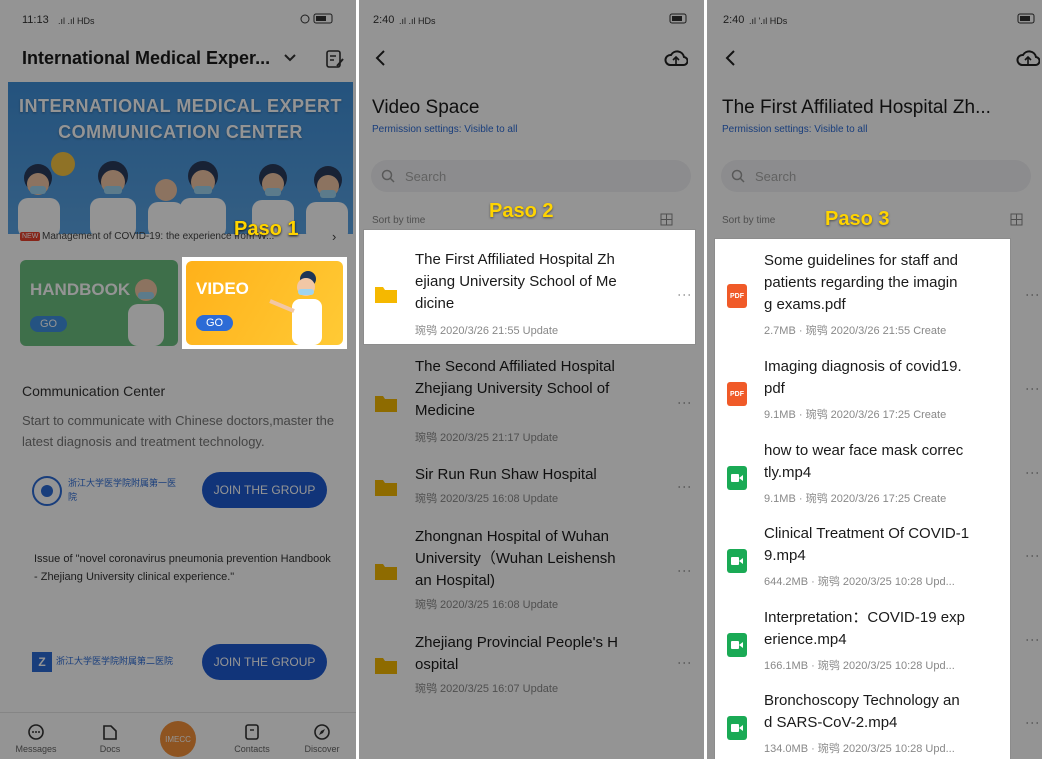 This screenshot has height=759, width=1042. What do you see at coordinates (774, 388) in the screenshot?
I see `file-name: pdf` at bounding box center [774, 388].